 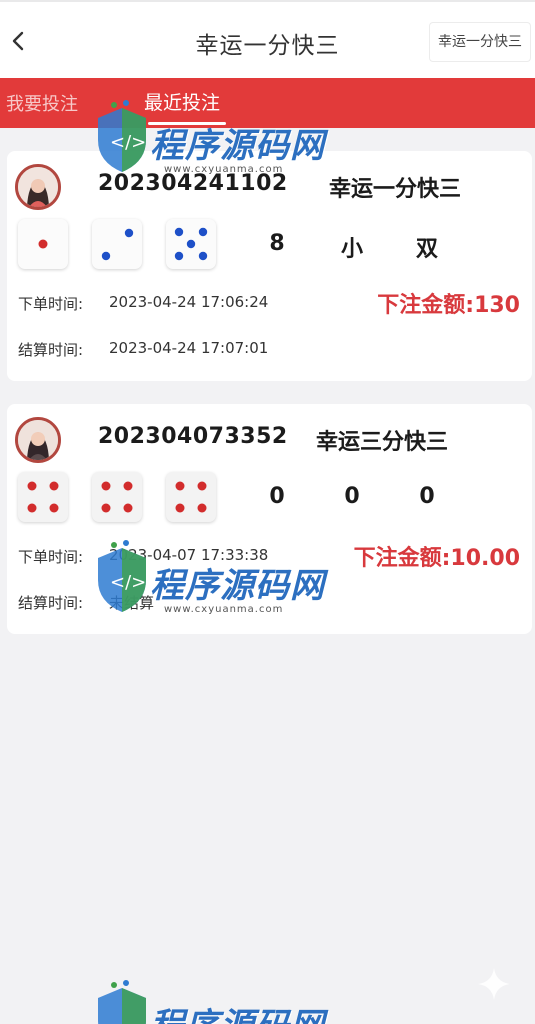 What do you see at coordinates (436, 558) in the screenshot?
I see `bet-amount: 下注金额:10.00` at bounding box center [436, 558].